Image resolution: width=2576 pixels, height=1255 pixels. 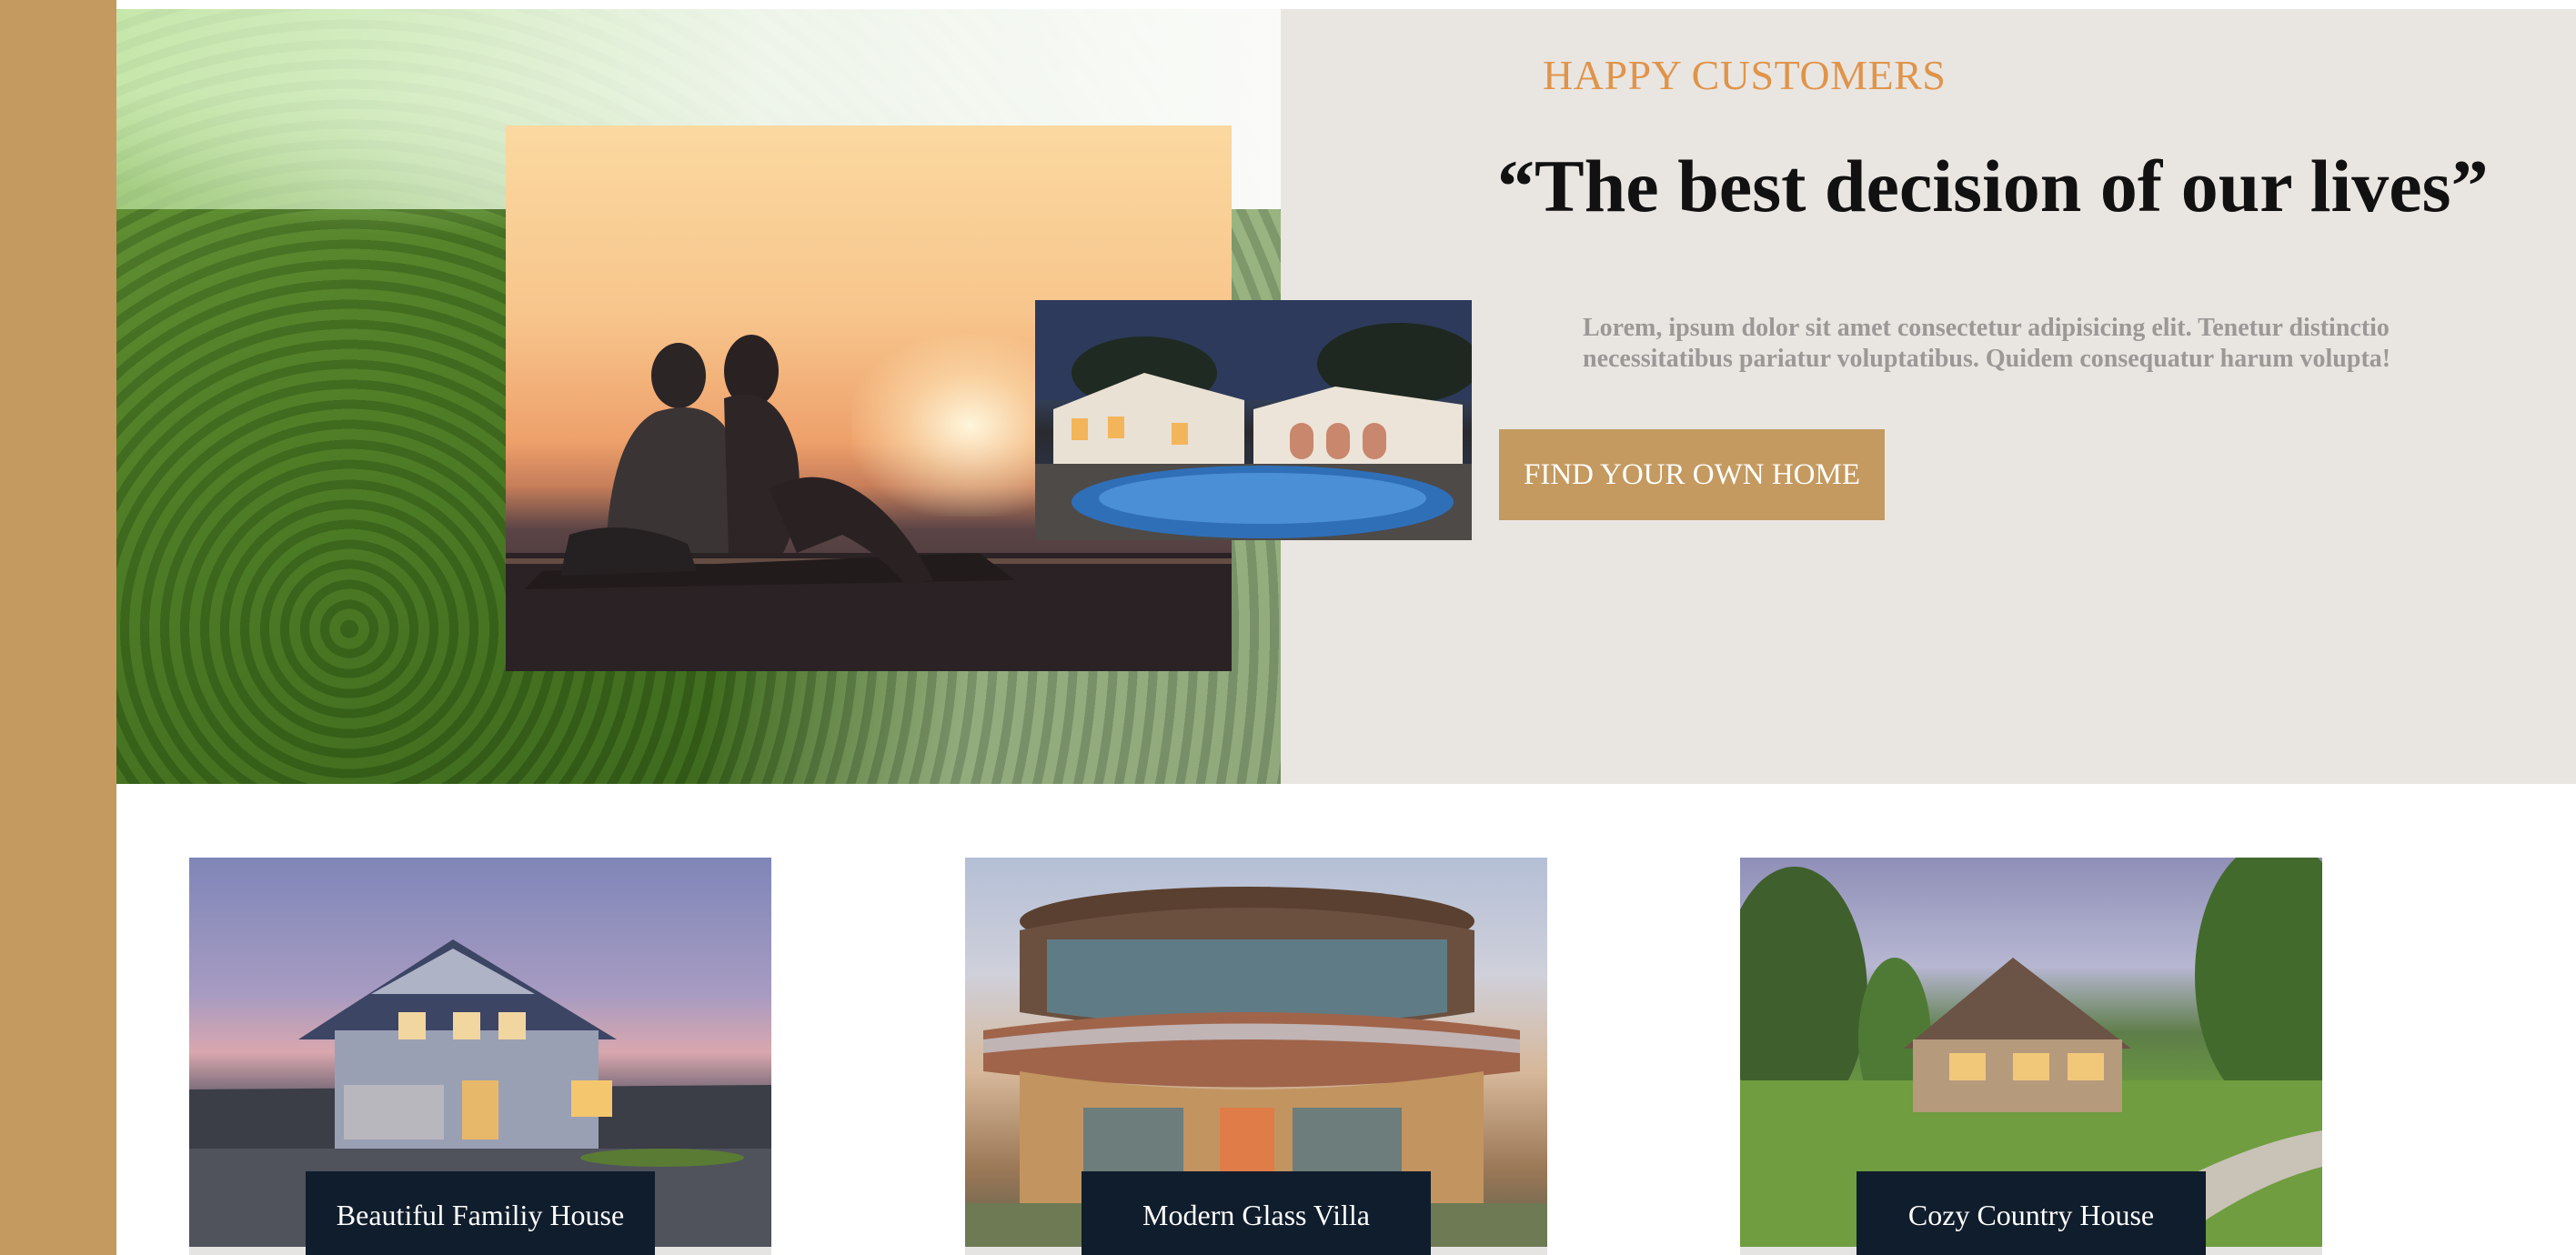 I want to click on home-card-title: Beautiful Familiy House, so click(x=480, y=1213).